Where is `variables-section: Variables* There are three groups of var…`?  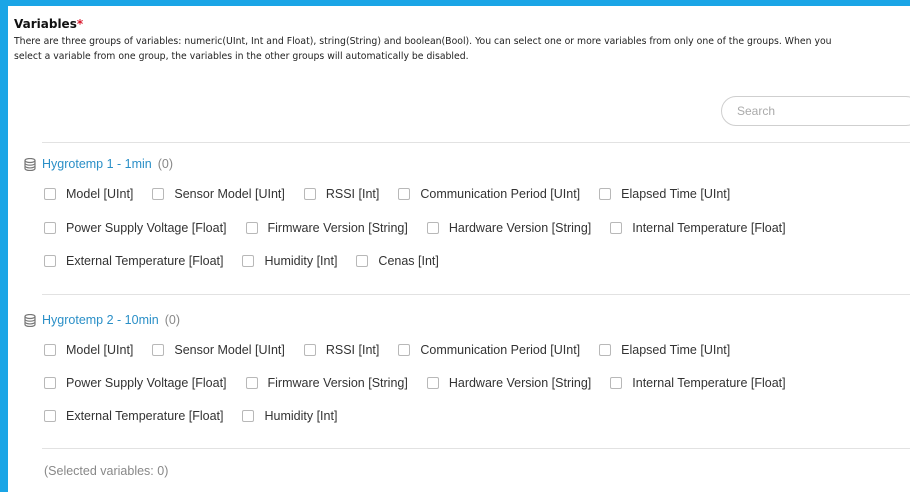 variables-section: Variables* There are three groups of var… is located at coordinates (459, 40).